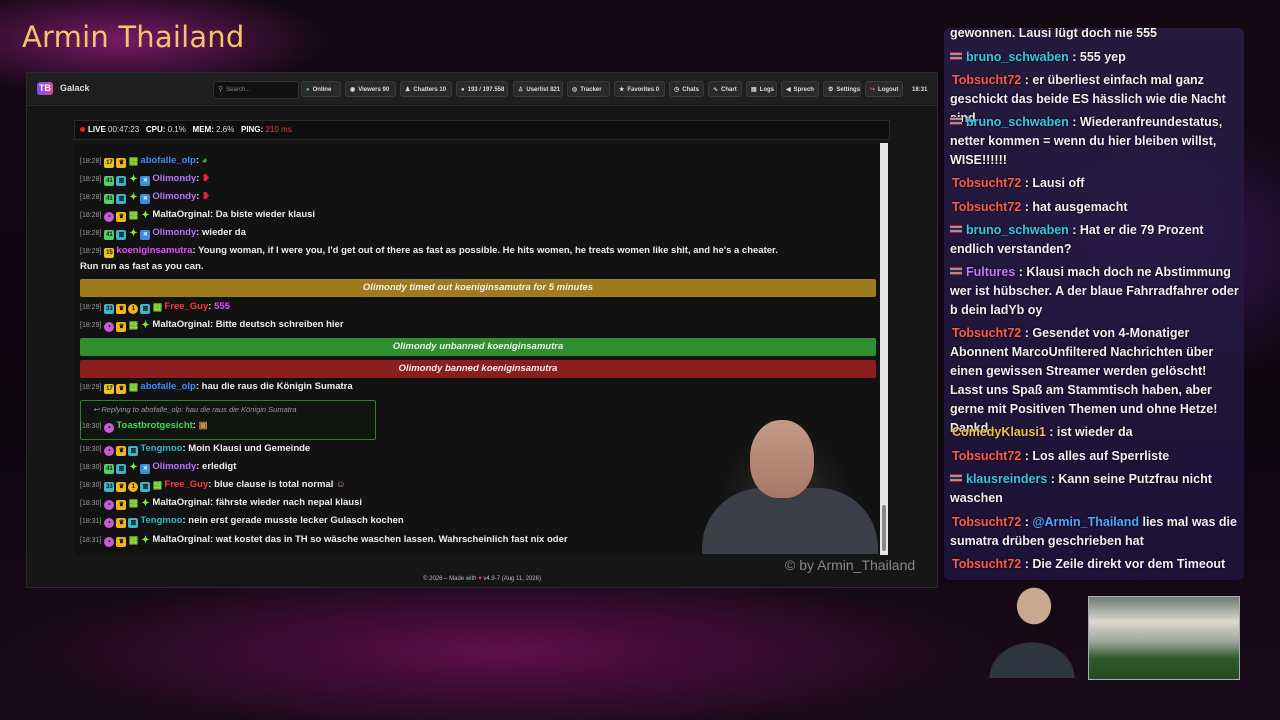  I want to click on heart-icon: ♥, so click(480, 579).